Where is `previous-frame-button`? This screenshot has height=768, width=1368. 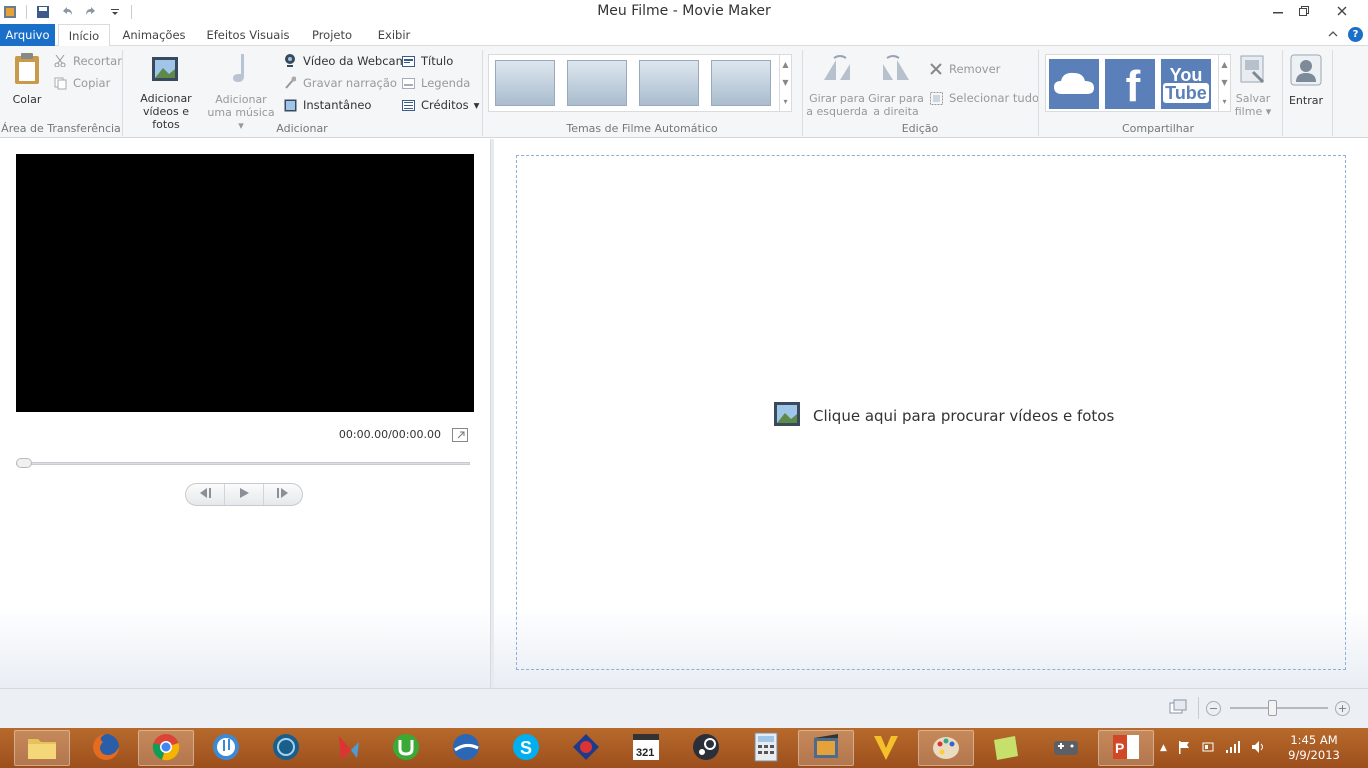 previous-frame-button is located at coordinates (205, 494).